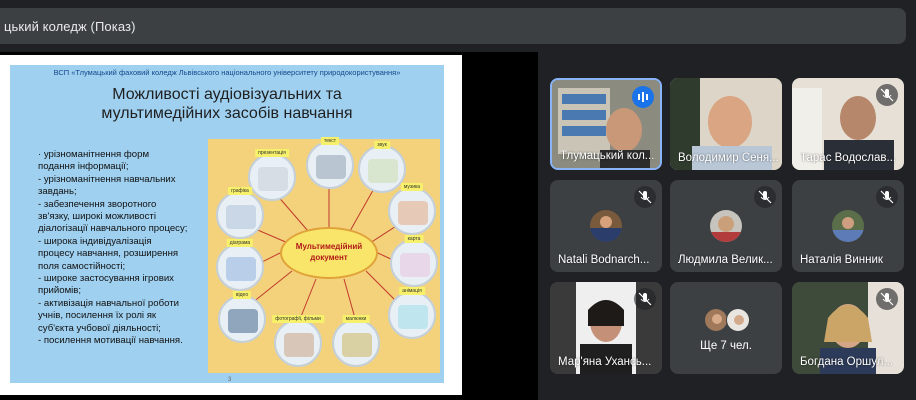  What do you see at coordinates (94, 154) in the screenshot?
I see `bullet-line: · урізноманітнення форм` at bounding box center [94, 154].